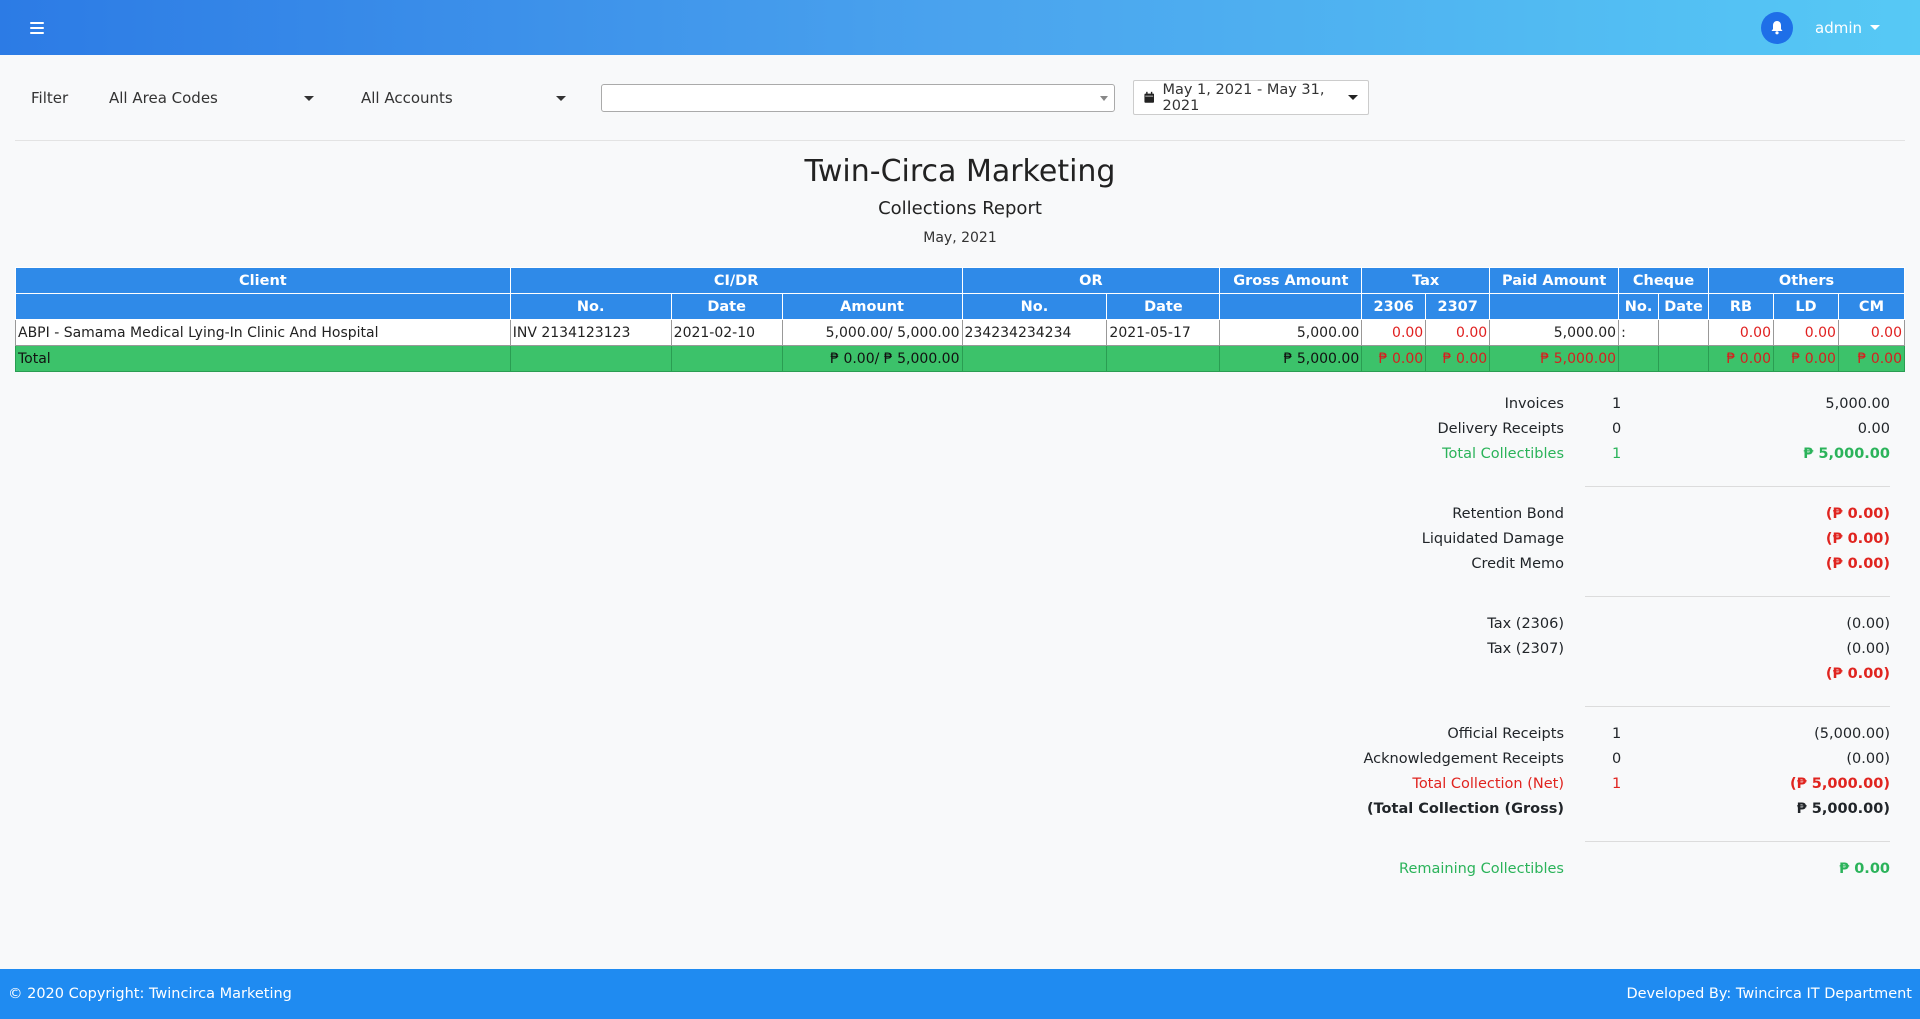 This screenshot has width=1920, height=1019. What do you see at coordinates (1525, 624) in the screenshot?
I see `summary-label: Tax (2306)` at bounding box center [1525, 624].